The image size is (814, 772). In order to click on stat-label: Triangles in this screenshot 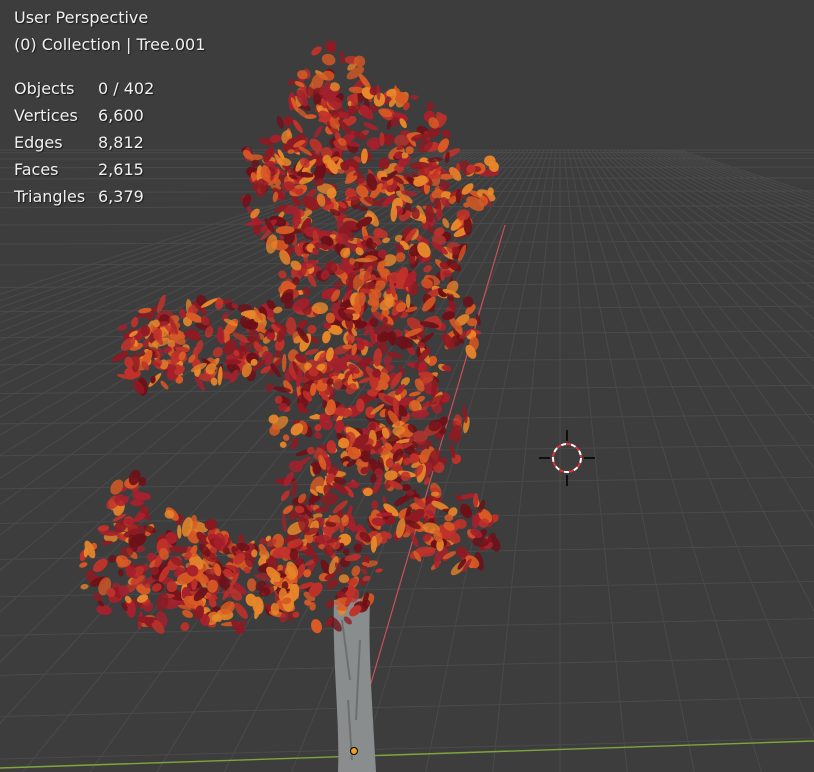, I will do `click(50, 196)`.